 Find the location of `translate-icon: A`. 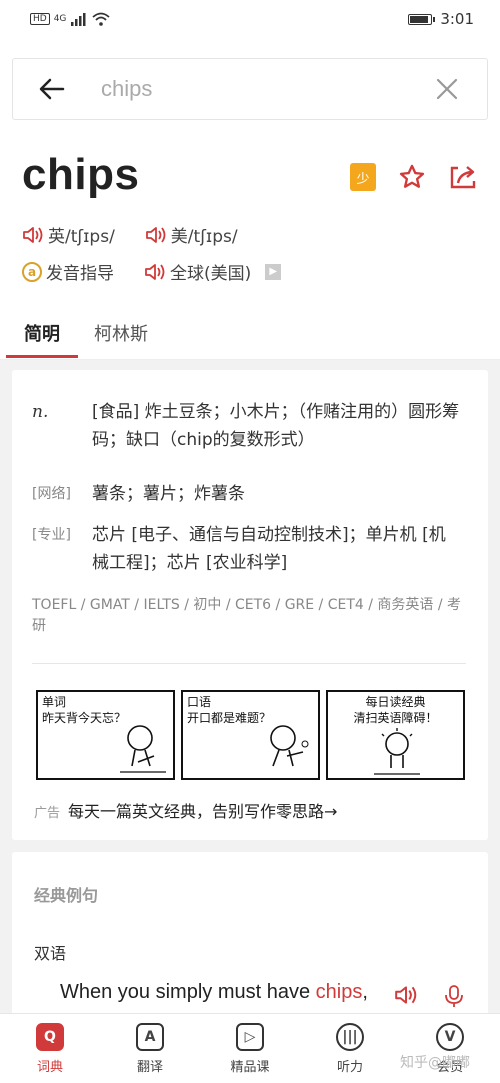

translate-icon: A is located at coordinates (150, 1036).